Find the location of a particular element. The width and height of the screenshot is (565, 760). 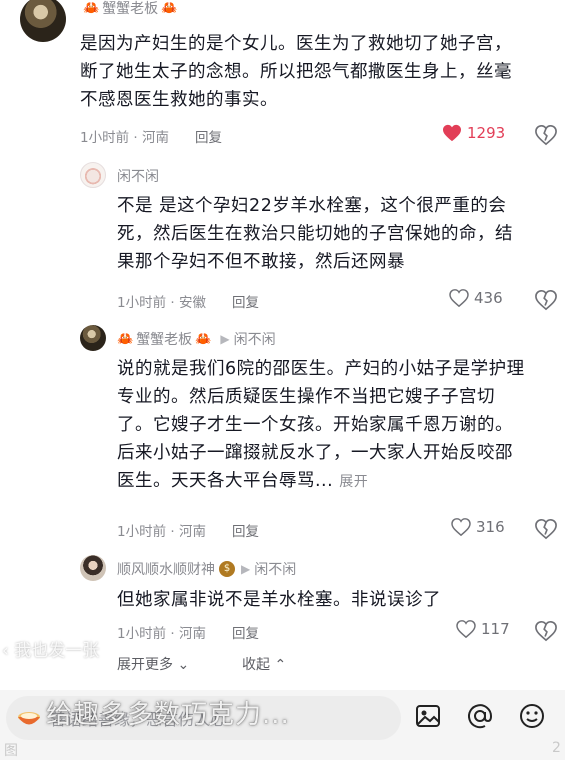

like-count: 316 is located at coordinates (490, 527).